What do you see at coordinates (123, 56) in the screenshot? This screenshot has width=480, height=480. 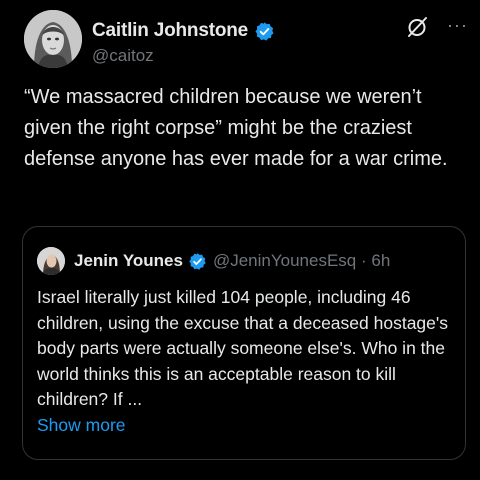 I see `author-handle: @caitoz` at bounding box center [123, 56].